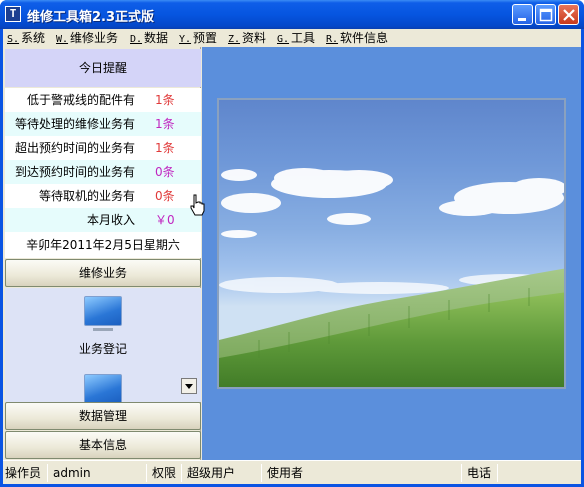 This screenshot has width=584, height=487. I want to click on reminder-row: 等待取机的业务有 0条, so click(103, 196).